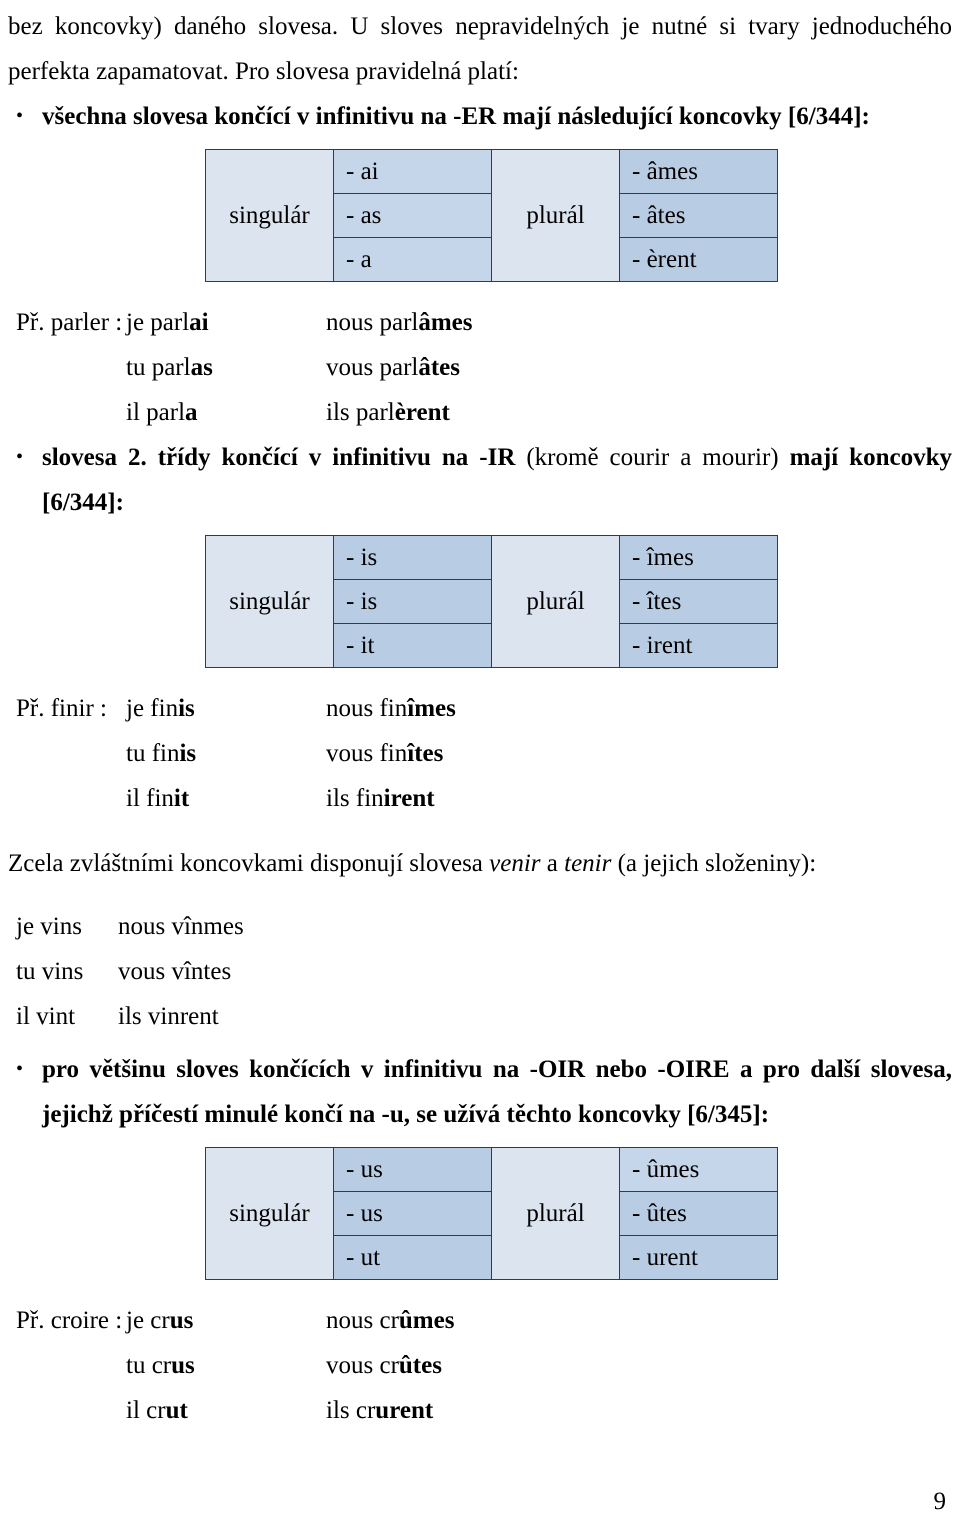 The image size is (960, 1528). I want to click on conjugation-row: tu vins vous vîntes, so click(480, 971).